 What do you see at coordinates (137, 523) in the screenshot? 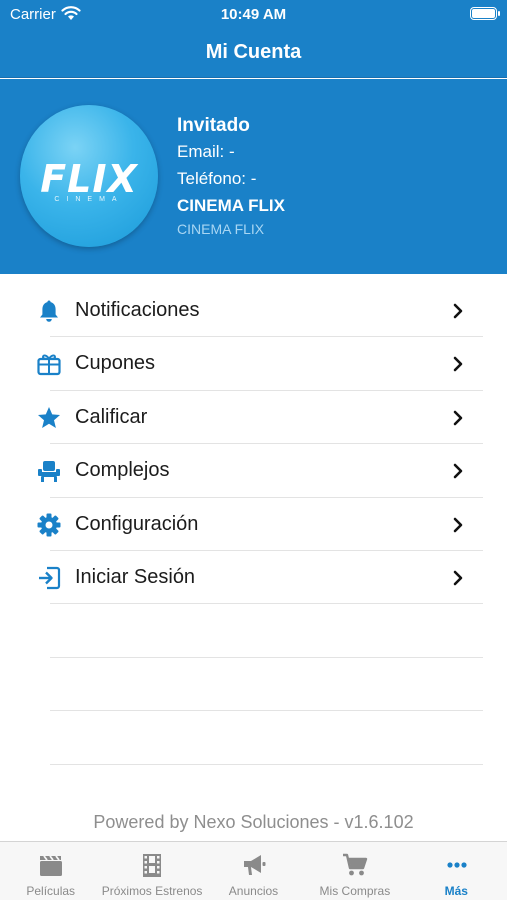
I see `menu-item-label: Configuración` at bounding box center [137, 523].